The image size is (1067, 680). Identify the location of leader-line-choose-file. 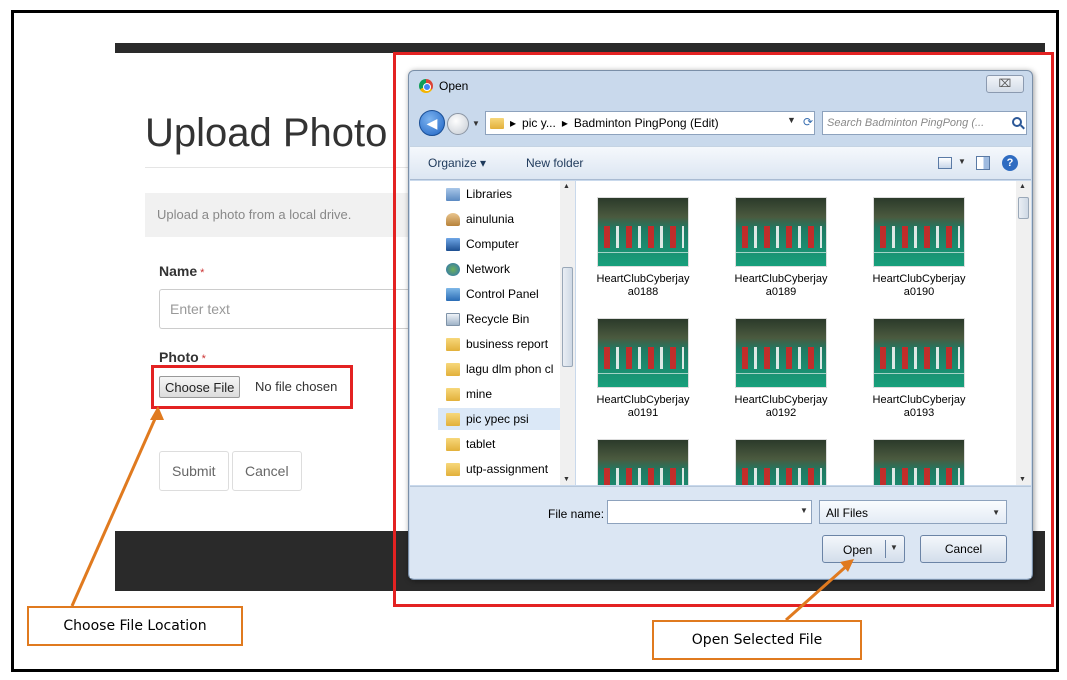
(115, 509).